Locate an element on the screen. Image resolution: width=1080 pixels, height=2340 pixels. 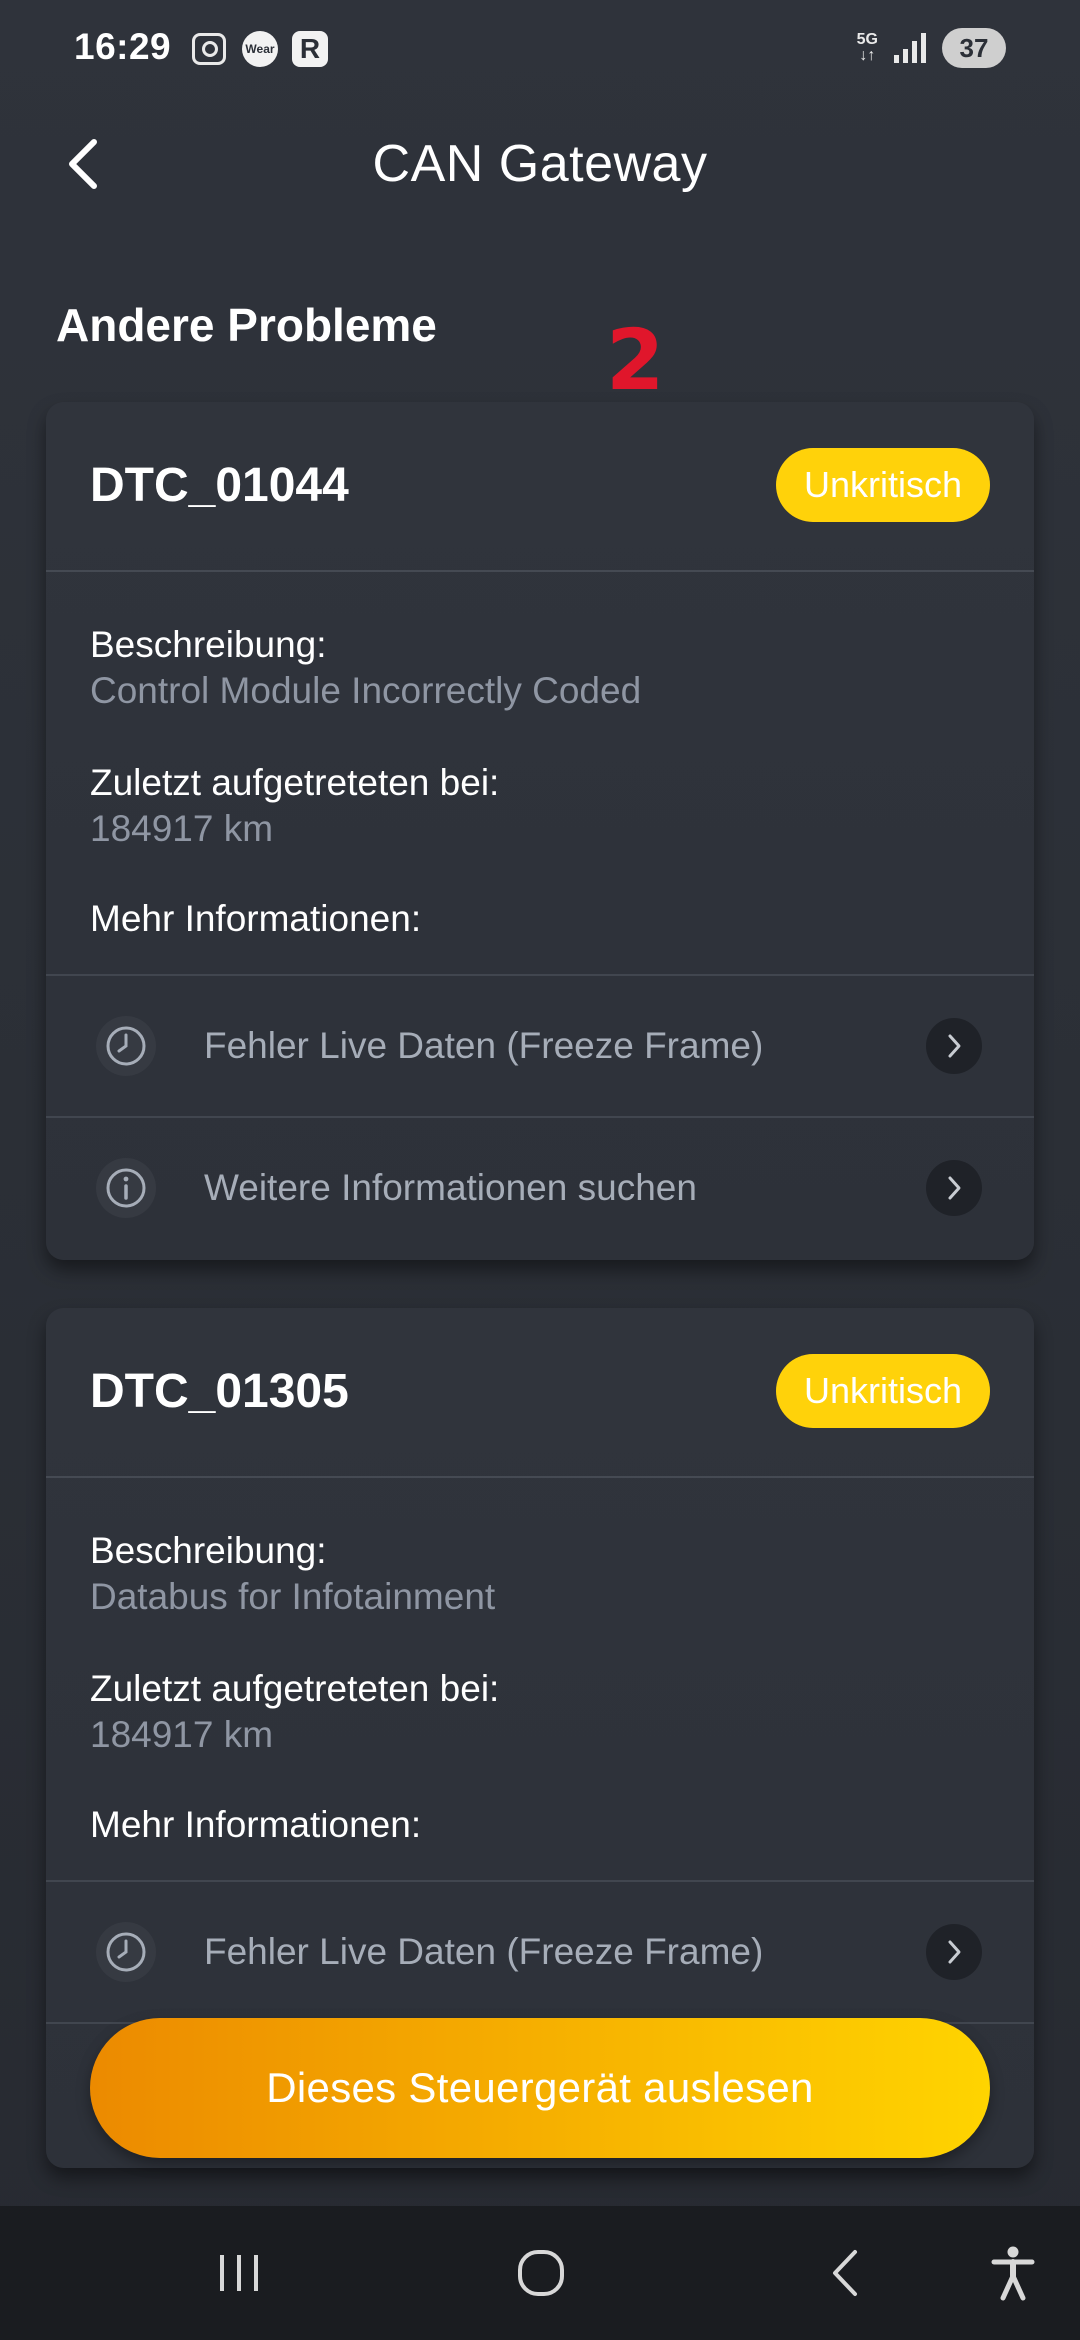
network-5g-icon: 5G ↓↑ is located at coordinates (867, 48).